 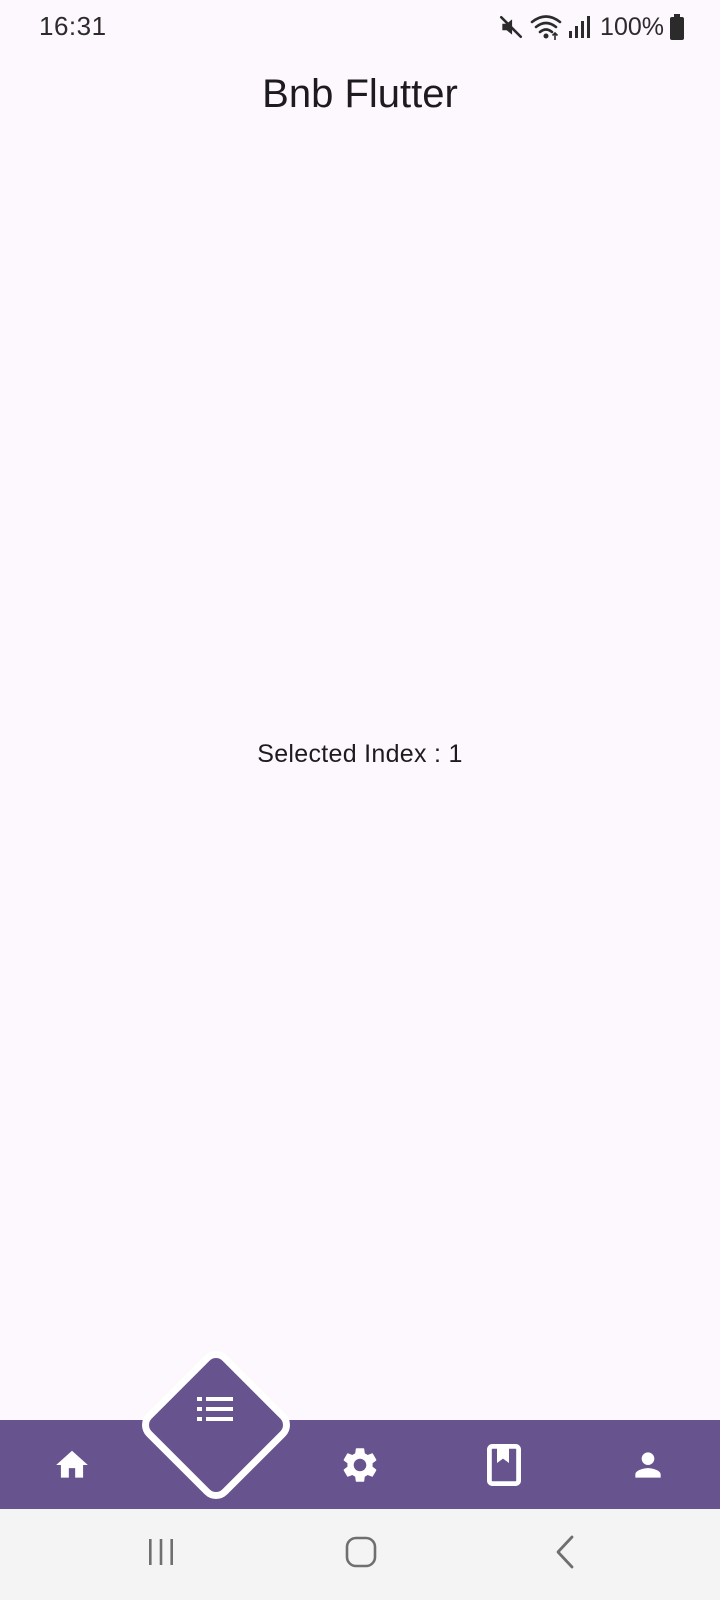 I want to click on nav-item-settings, so click(x=360, y=1464).